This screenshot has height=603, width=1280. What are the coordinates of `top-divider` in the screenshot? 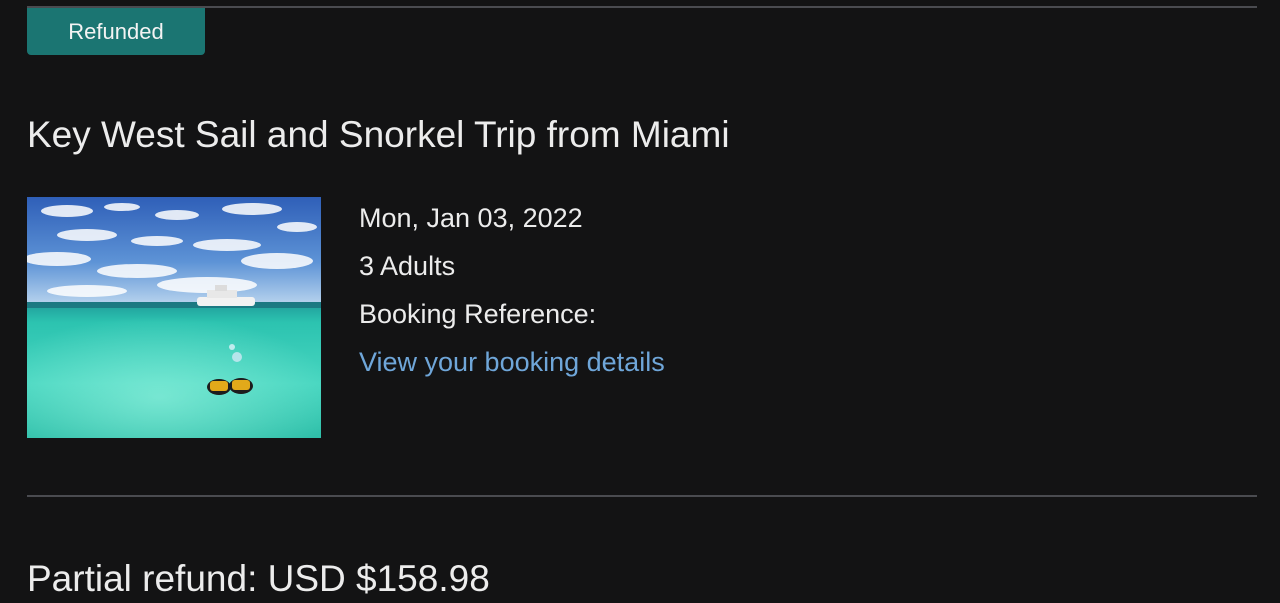 It's located at (642, 7).